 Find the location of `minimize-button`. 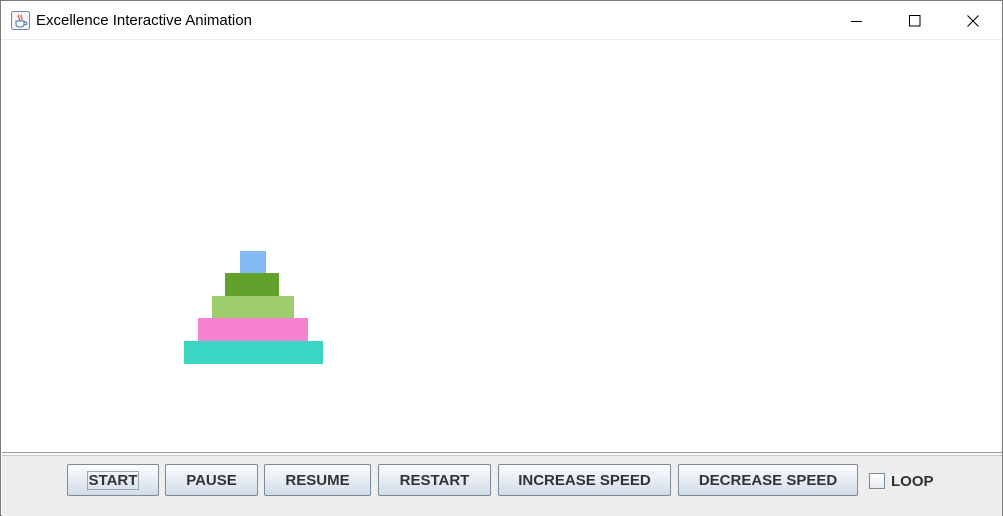

minimize-button is located at coordinates (857, 20).